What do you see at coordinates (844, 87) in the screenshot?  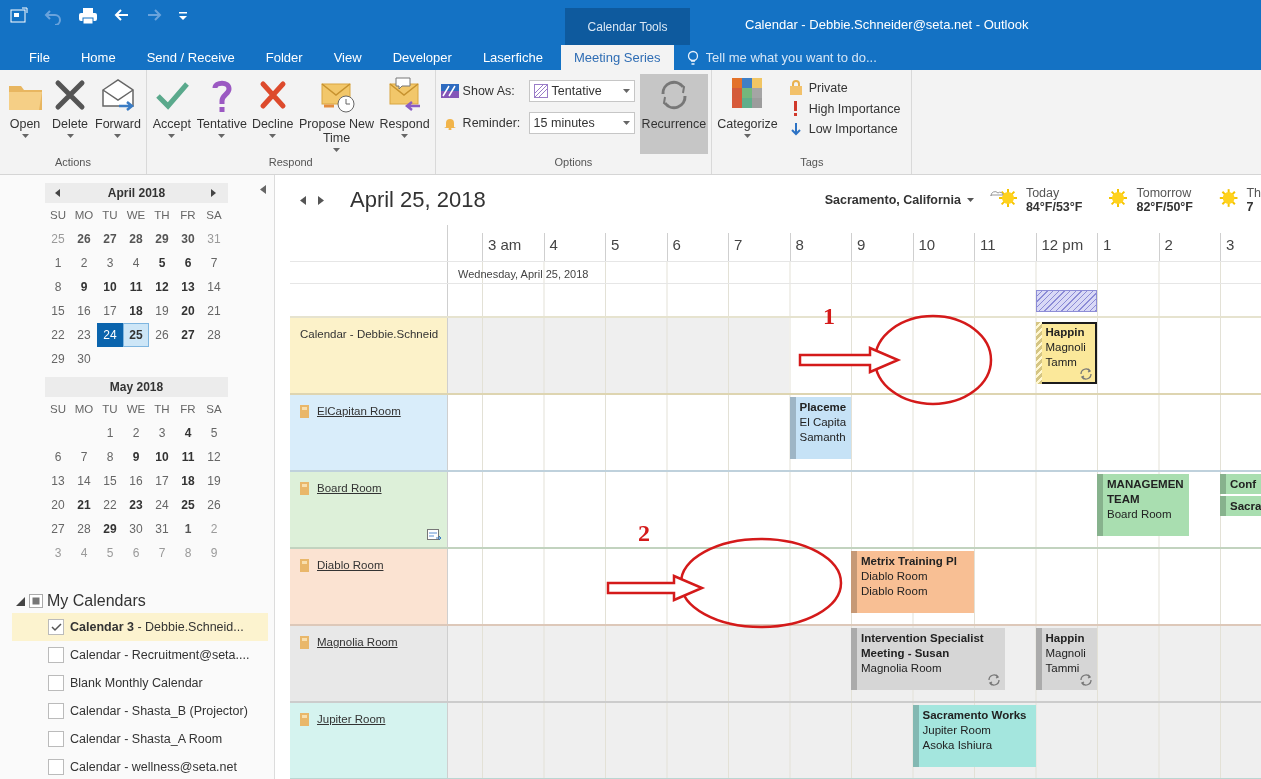 I see `ribbon-toggle: Private` at bounding box center [844, 87].